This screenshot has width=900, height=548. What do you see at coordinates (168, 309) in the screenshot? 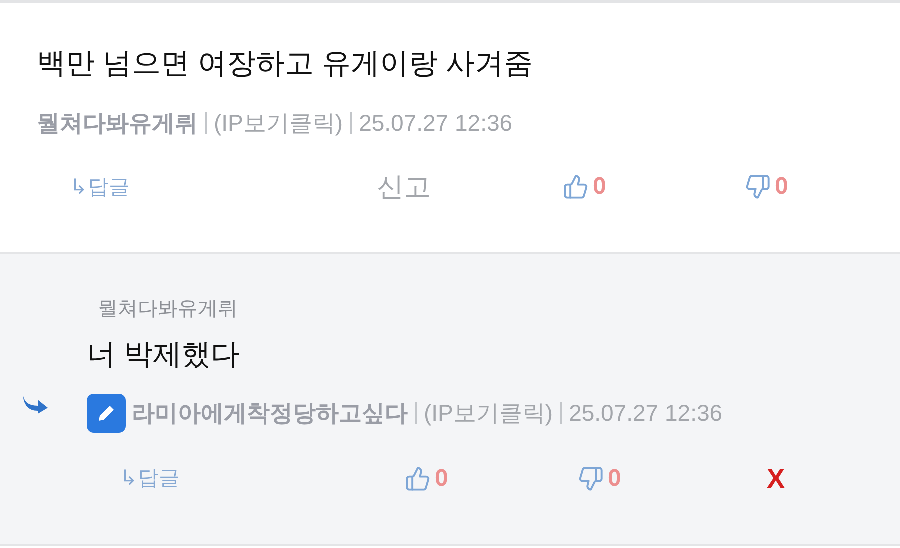
I see `quoted-author: 뭘쳐다봐유게뤼` at bounding box center [168, 309].